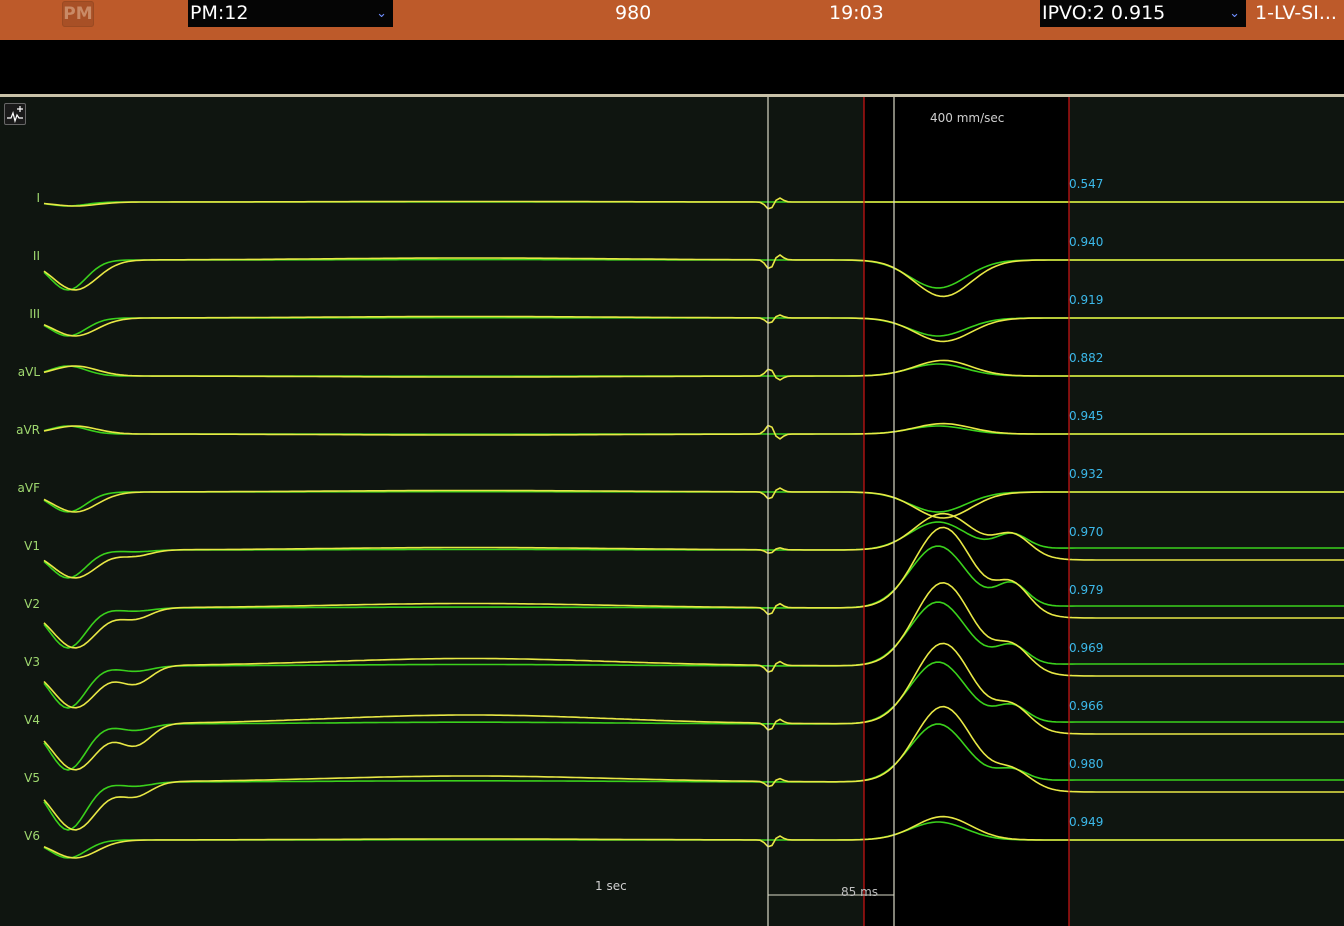 Image resolution: width=1344 pixels, height=926 pixels. What do you see at coordinates (28, 488) in the screenshot?
I see `lead-label-avf: aVF` at bounding box center [28, 488].